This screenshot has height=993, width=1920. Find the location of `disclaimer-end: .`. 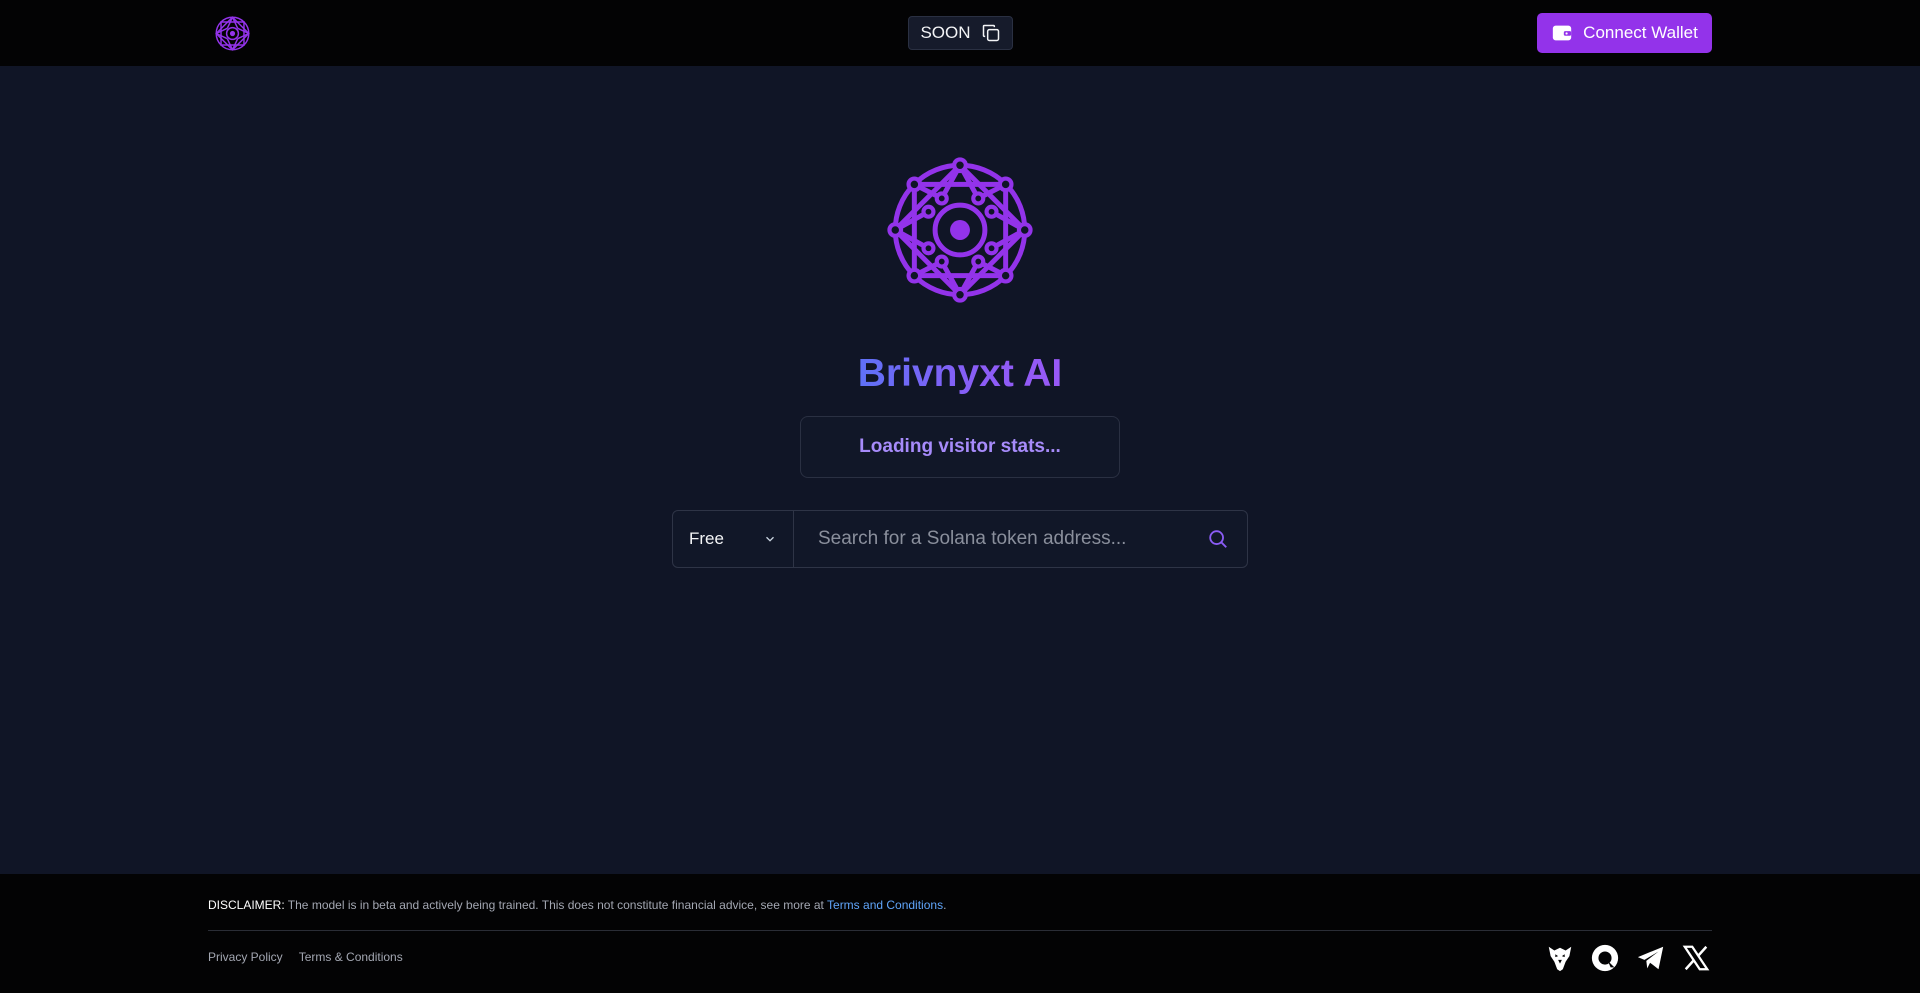

disclaimer-end: . is located at coordinates (945, 905).